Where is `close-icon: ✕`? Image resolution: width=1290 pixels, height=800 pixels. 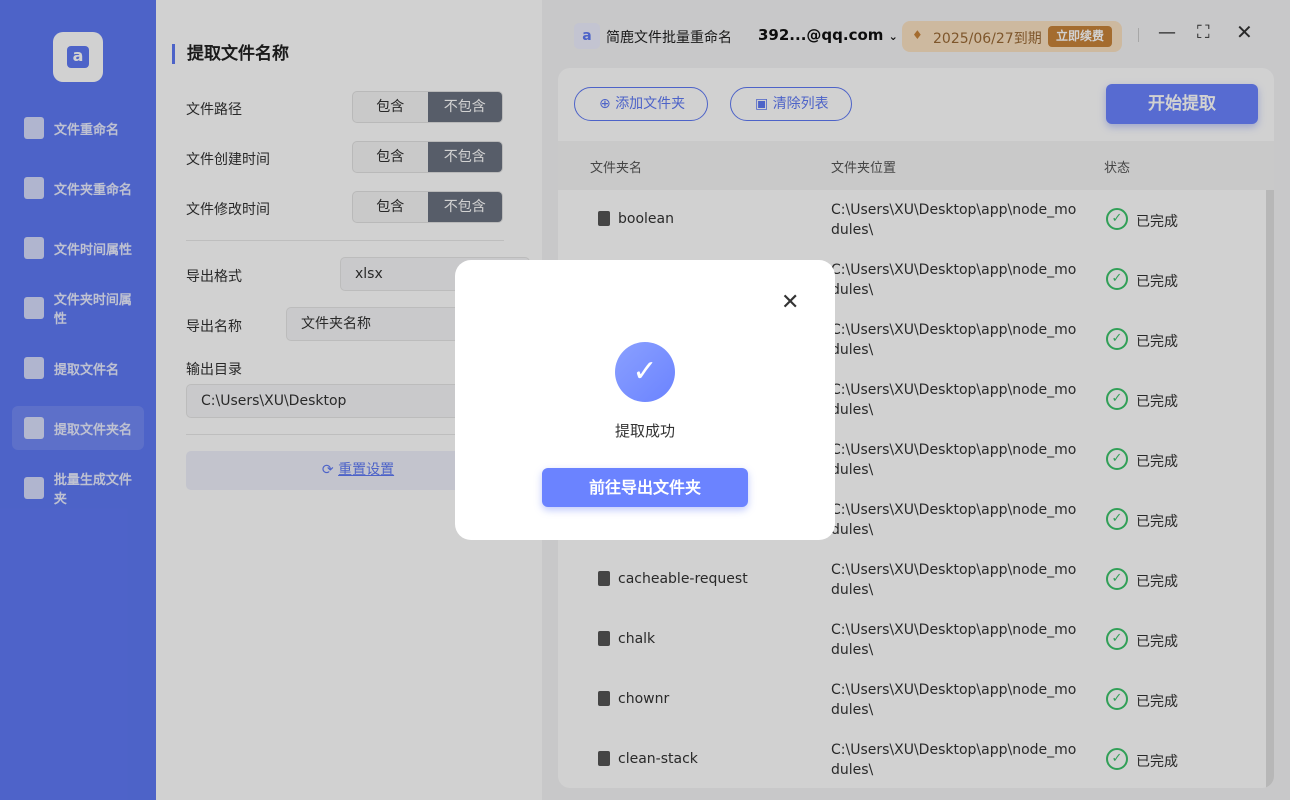 close-icon: ✕ is located at coordinates (790, 302).